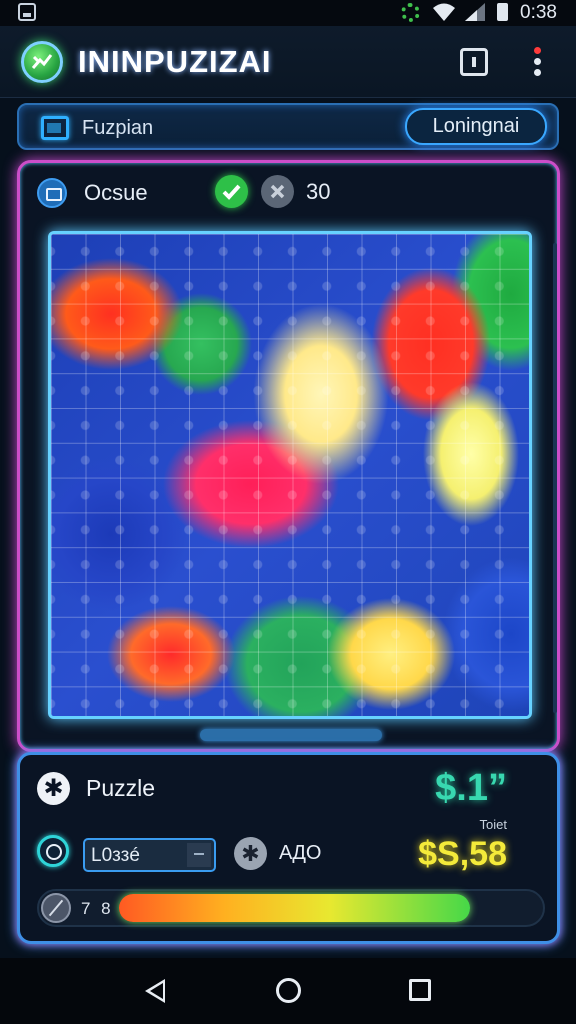 The width and height of the screenshot is (576, 1024). What do you see at coordinates (474, 62) in the screenshot?
I see `square-button-icon` at bounding box center [474, 62].